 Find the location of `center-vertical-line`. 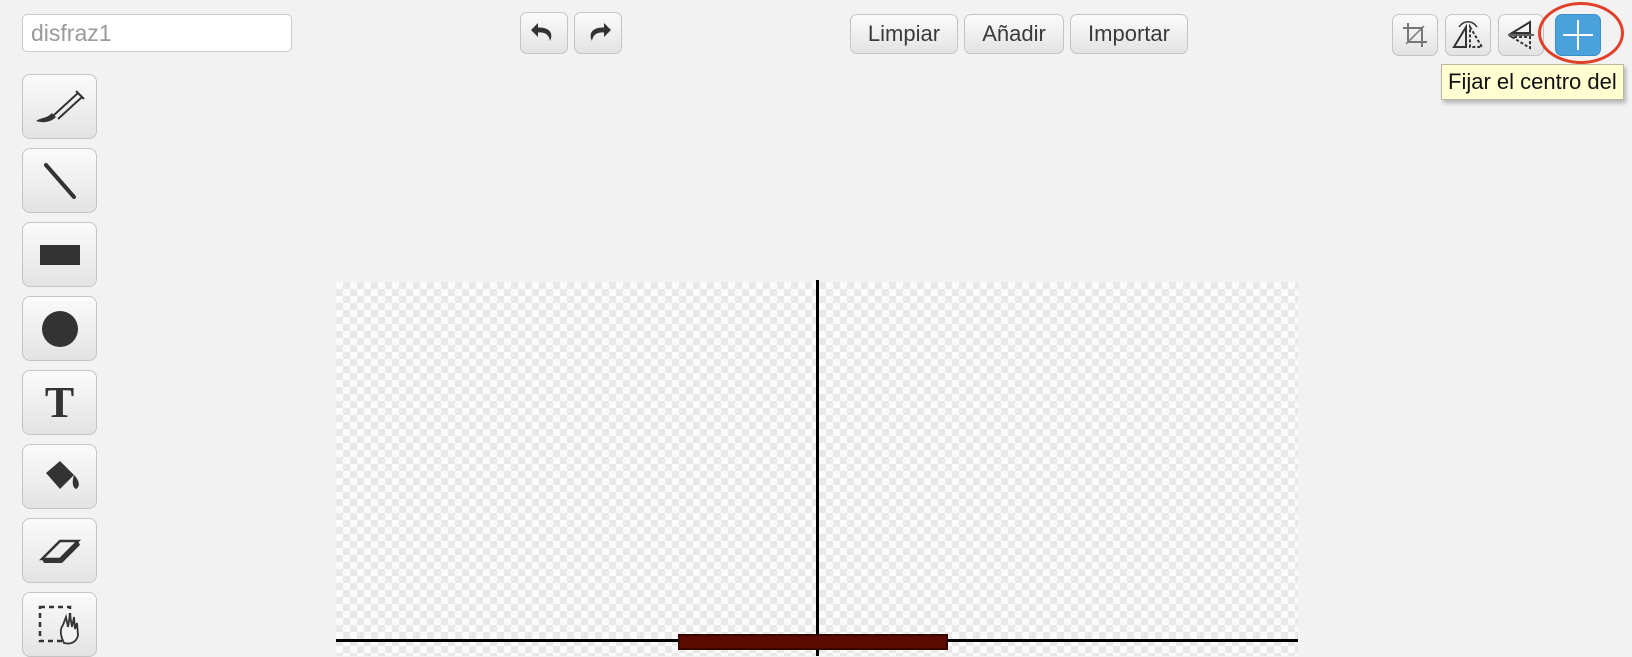

center-vertical-line is located at coordinates (817, 468).